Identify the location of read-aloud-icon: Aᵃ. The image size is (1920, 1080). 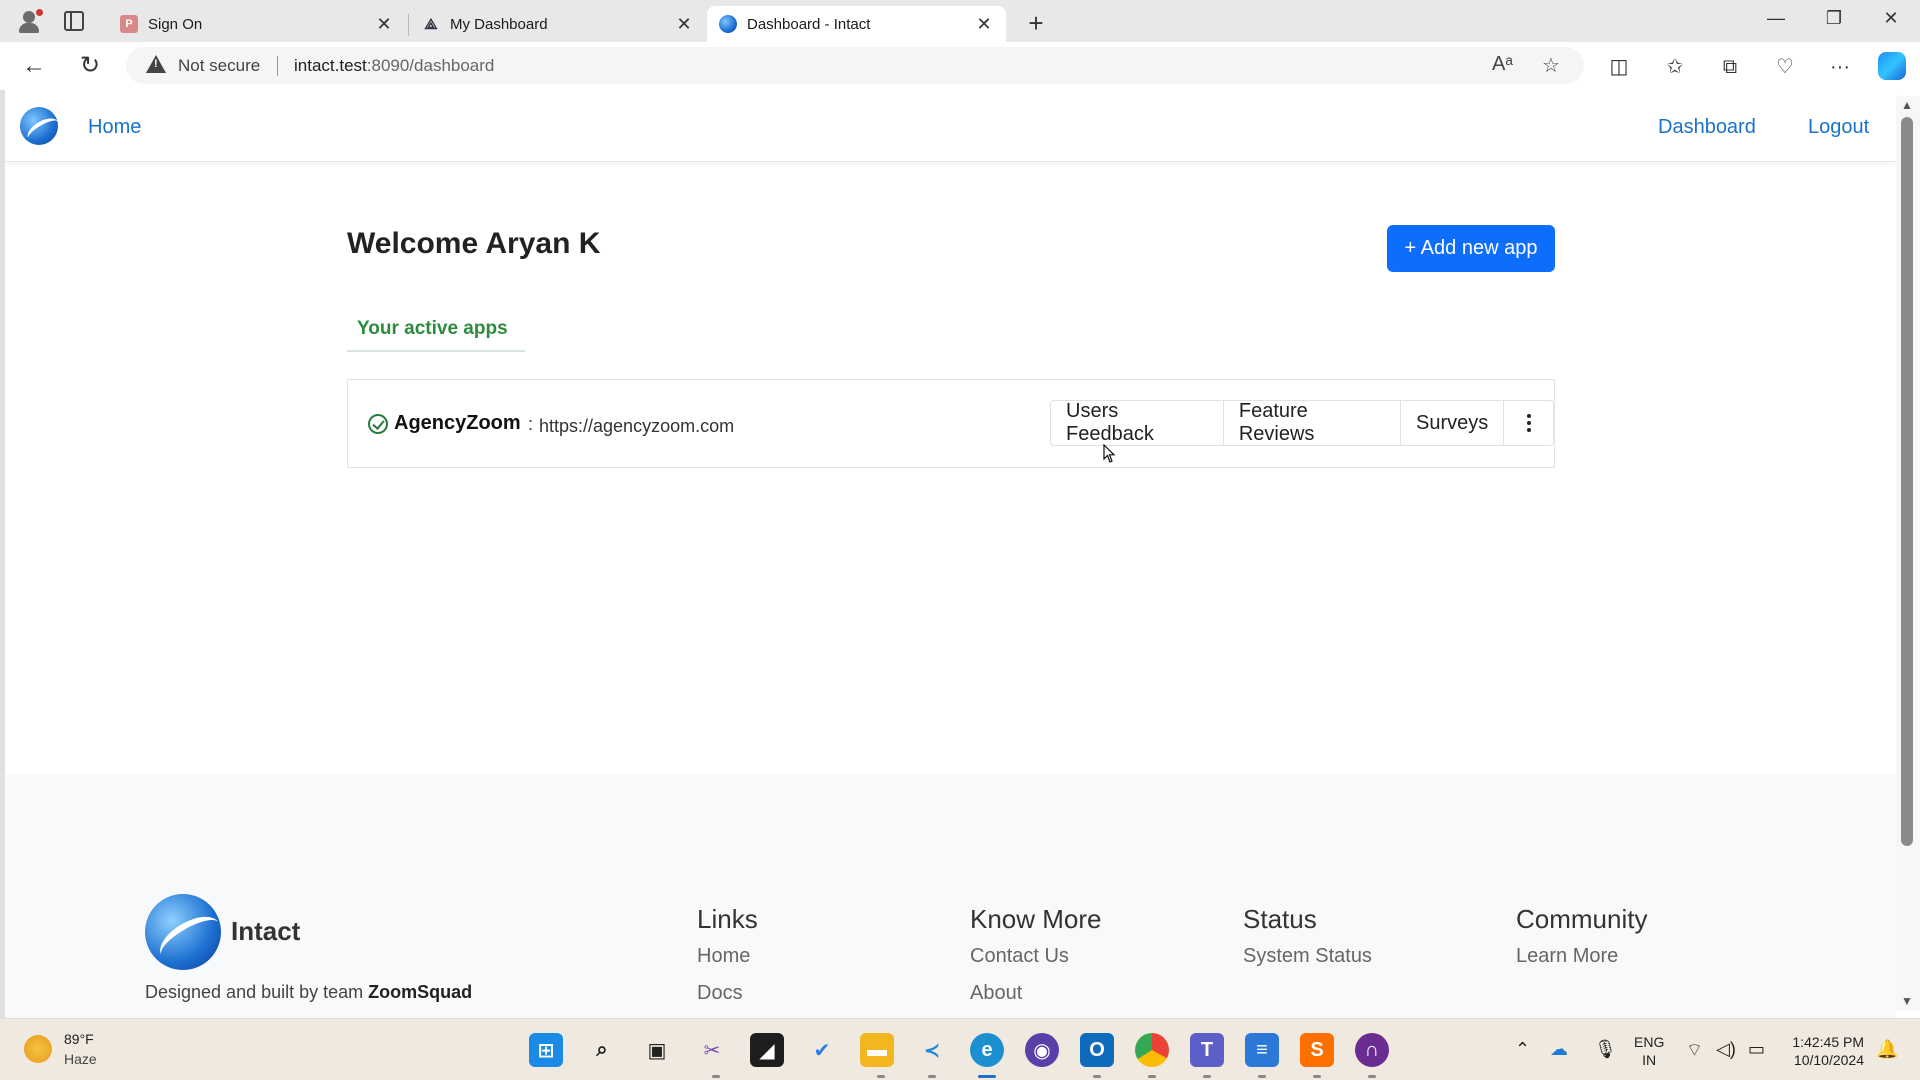
(1502, 64).